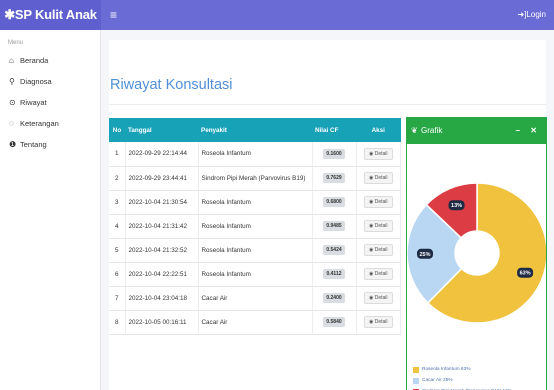 This screenshot has height=390, width=554. Describe the element at coordinates (334, 274) in the screenshot. I see `cell-nilai-cf: 0.4112` at that location.